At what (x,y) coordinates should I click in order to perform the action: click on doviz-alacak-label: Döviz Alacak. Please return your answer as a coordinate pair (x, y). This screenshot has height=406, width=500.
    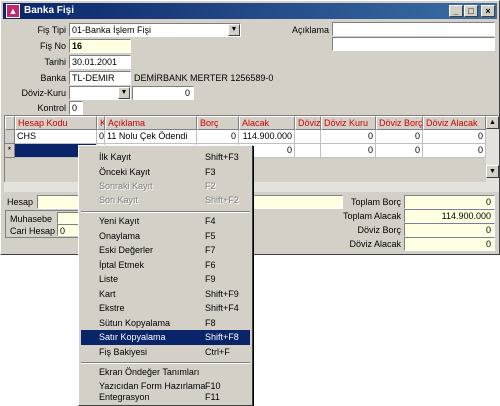
    Looking at the image, I should click on (375, 244).